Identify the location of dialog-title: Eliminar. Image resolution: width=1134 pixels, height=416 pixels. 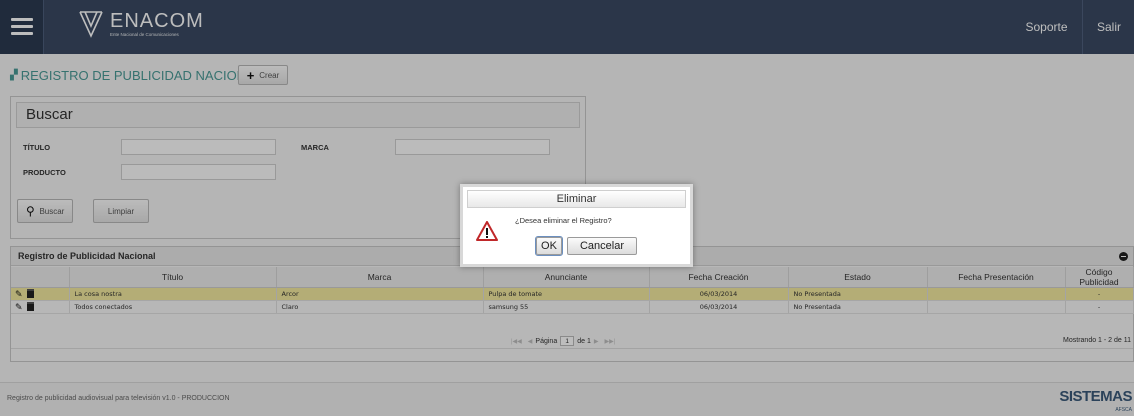
(576, 199).